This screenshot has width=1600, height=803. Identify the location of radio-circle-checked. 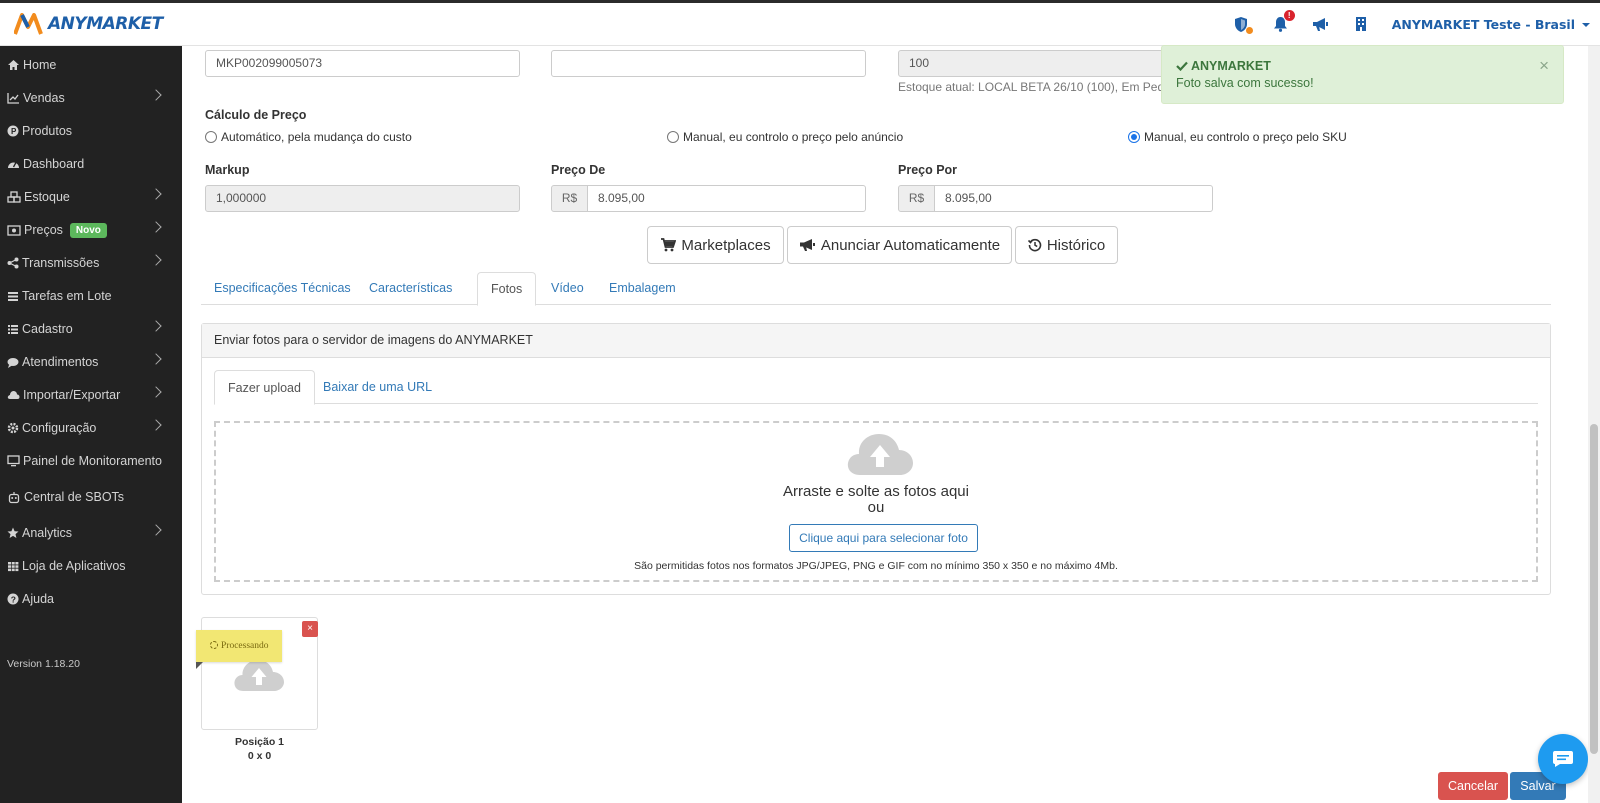
(1134, 137).